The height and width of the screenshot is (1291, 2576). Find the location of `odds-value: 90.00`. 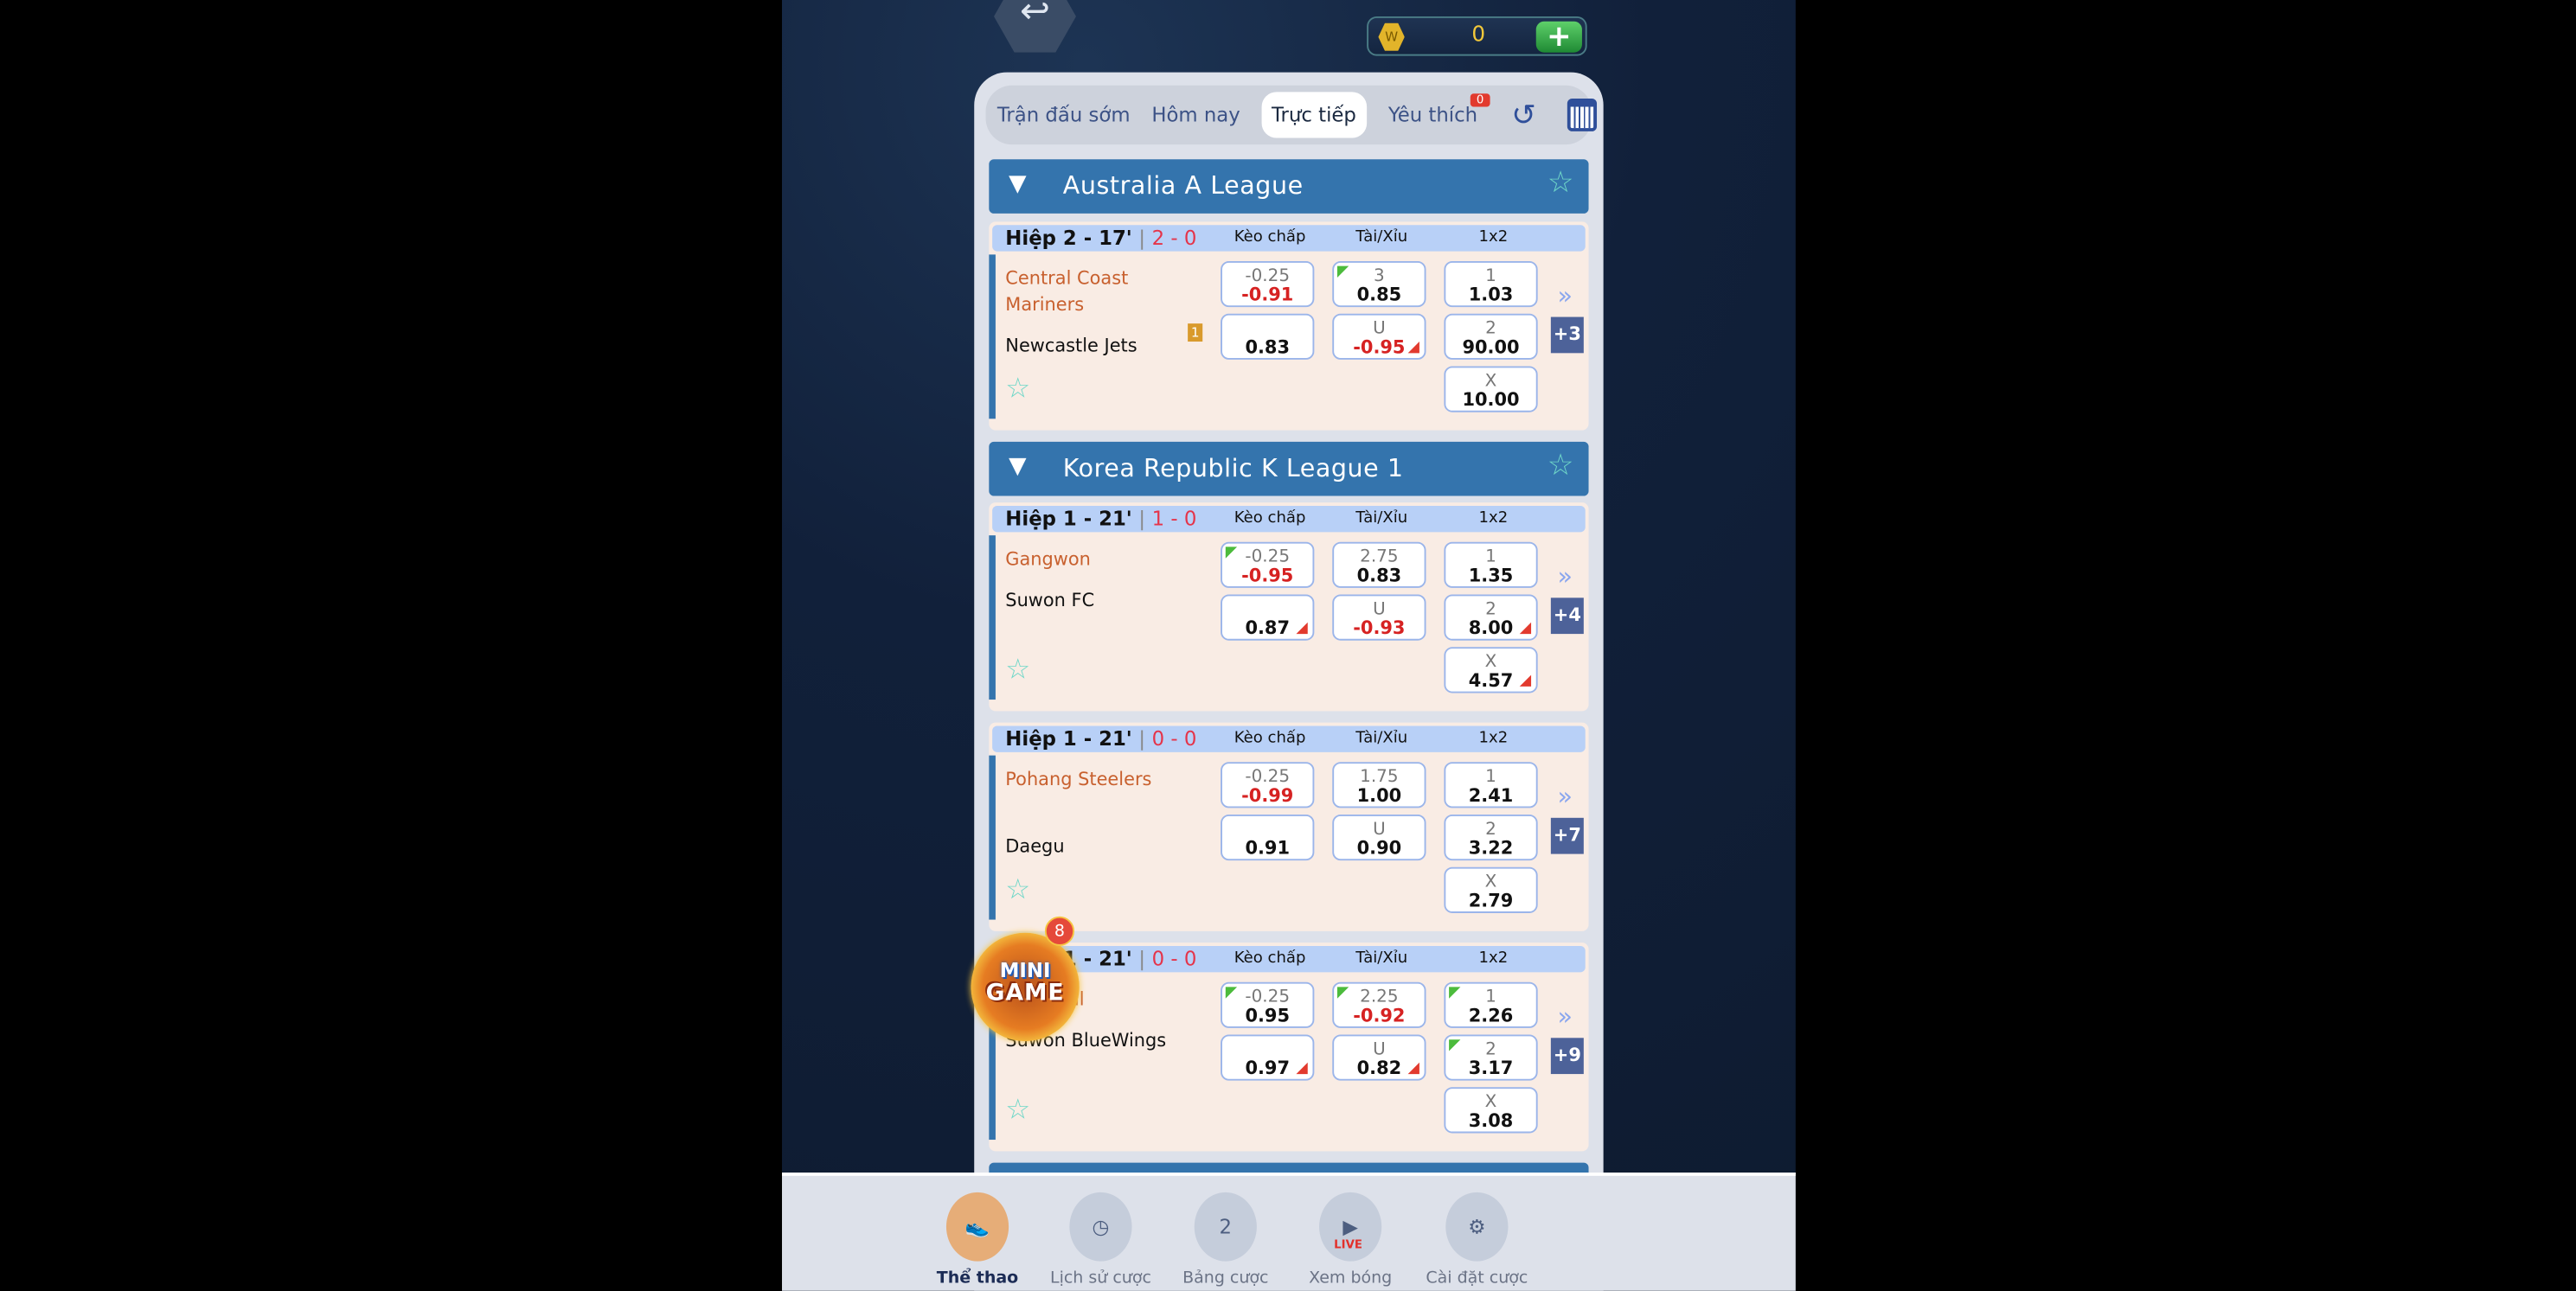

odds-value: 90.00 is located at coordinates (1491, 347).